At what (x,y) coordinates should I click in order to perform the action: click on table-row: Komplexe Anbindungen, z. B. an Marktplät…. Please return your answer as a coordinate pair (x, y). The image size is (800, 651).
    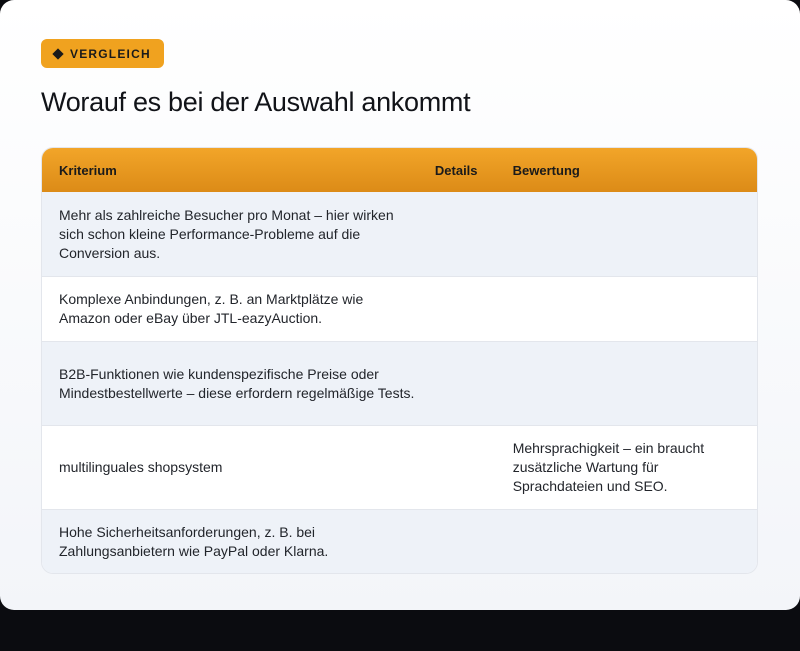
    Looking at the image, I should click on (399, 308).